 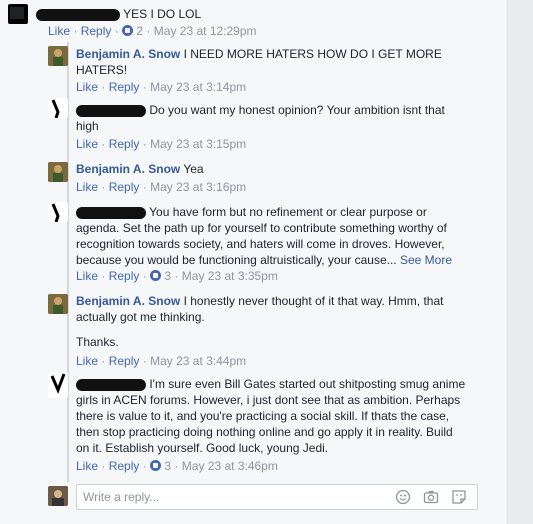 I want to click on comment-actions: Like · Reply · May 23 at 3:14pm, so click(x=161, y=87).